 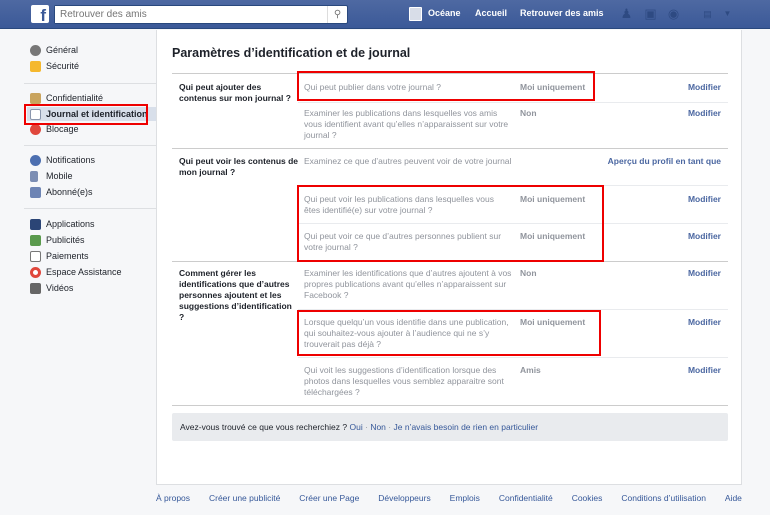 What do you see at coordinates (733, 498) in the screenshot?
I see `footer-link-help: Aide` at bounding box center [733, 498].